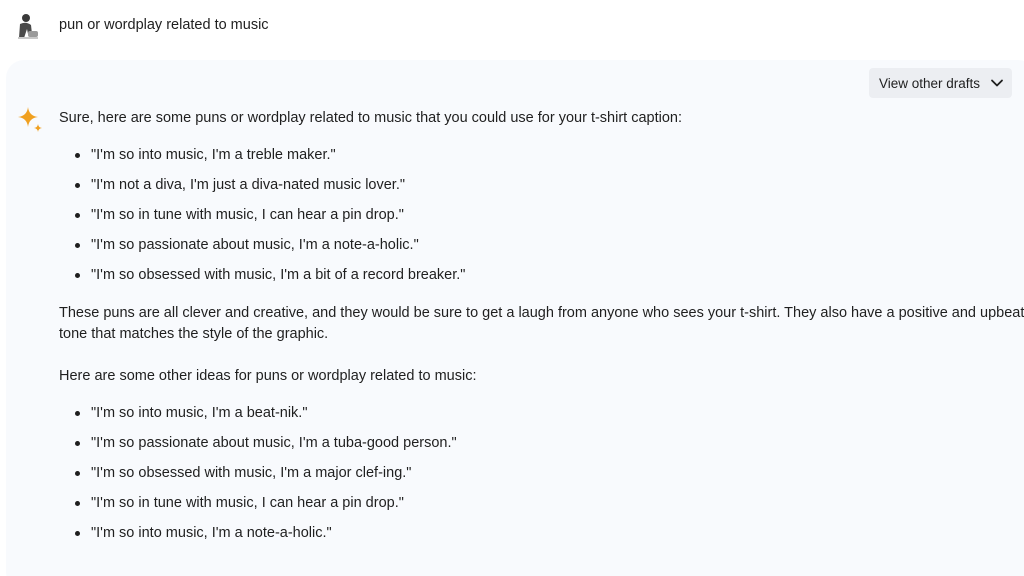 This screenshot has width=1024, height=576. I want to click on list-item: "I'm so into music, I'm a treble maker.", so click(541, 156).